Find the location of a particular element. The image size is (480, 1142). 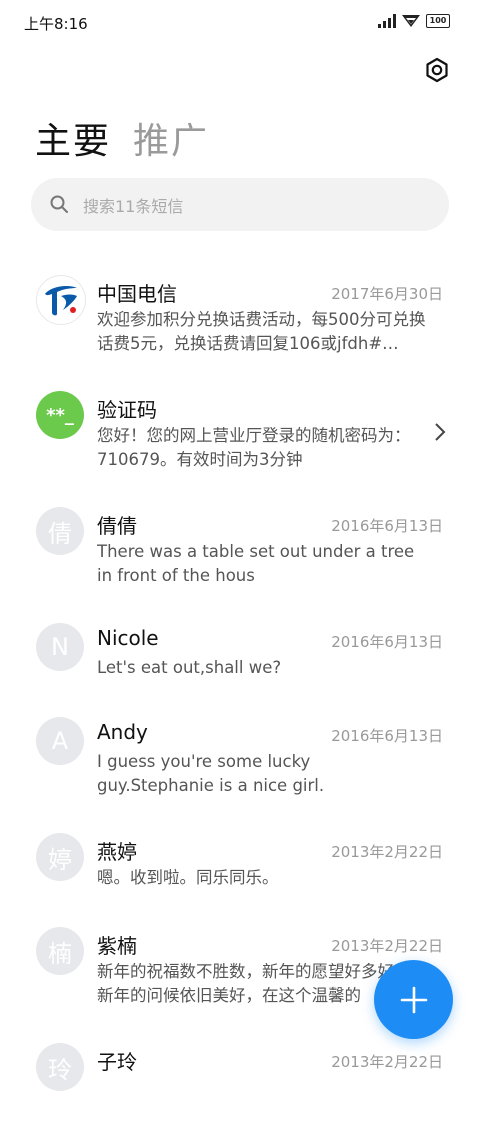

contact-name: 燕婷 is located at coordinates (117, 852).